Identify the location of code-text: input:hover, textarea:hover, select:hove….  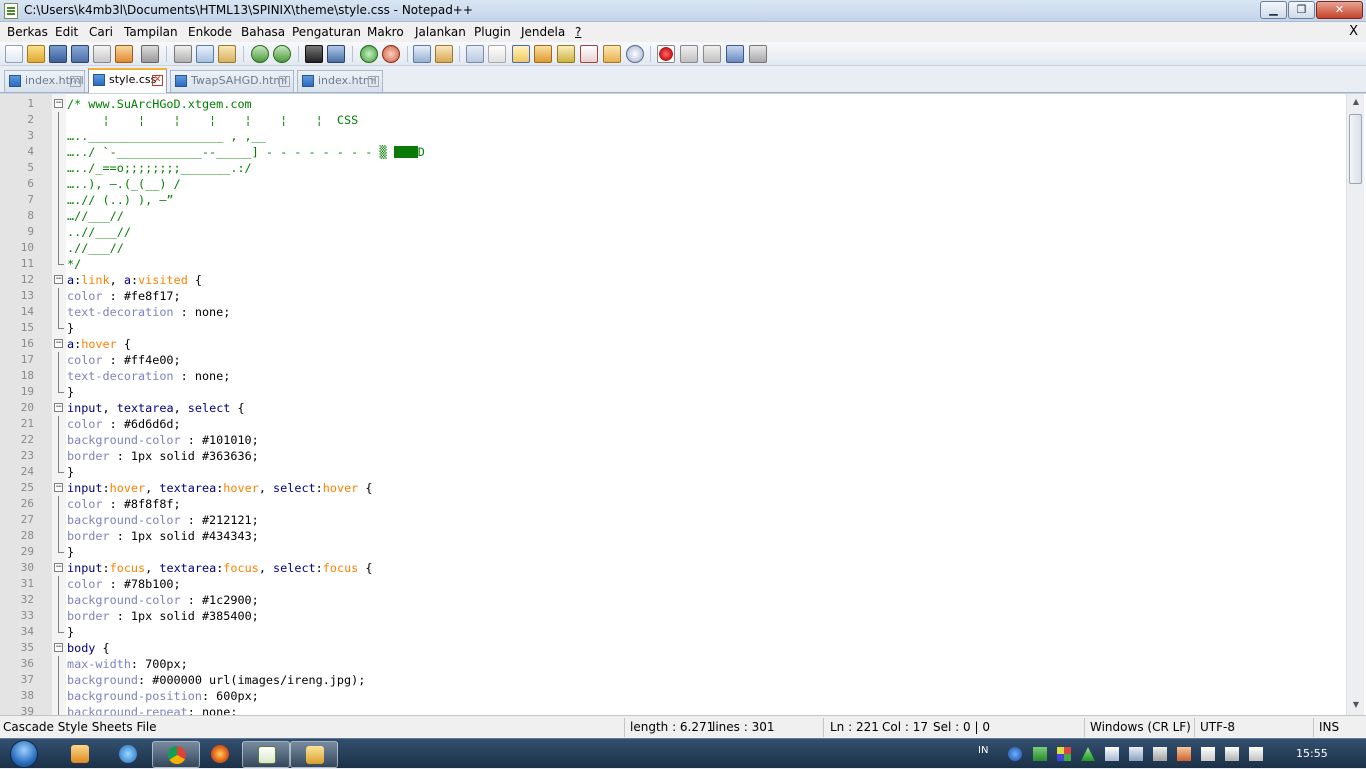
(220, 488).